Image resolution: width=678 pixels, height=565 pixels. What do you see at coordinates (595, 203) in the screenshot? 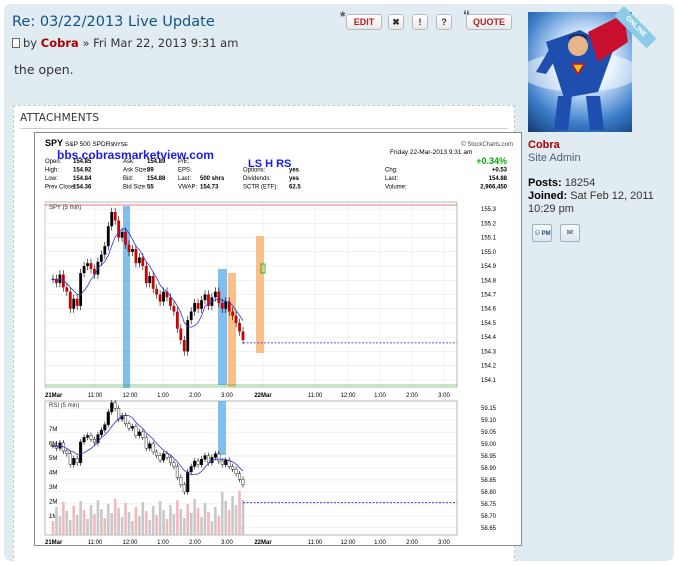
I see `profile-joined: Joined: Sat Feb 12, 2011 10:29 pm` at bounding box center [595, 203].